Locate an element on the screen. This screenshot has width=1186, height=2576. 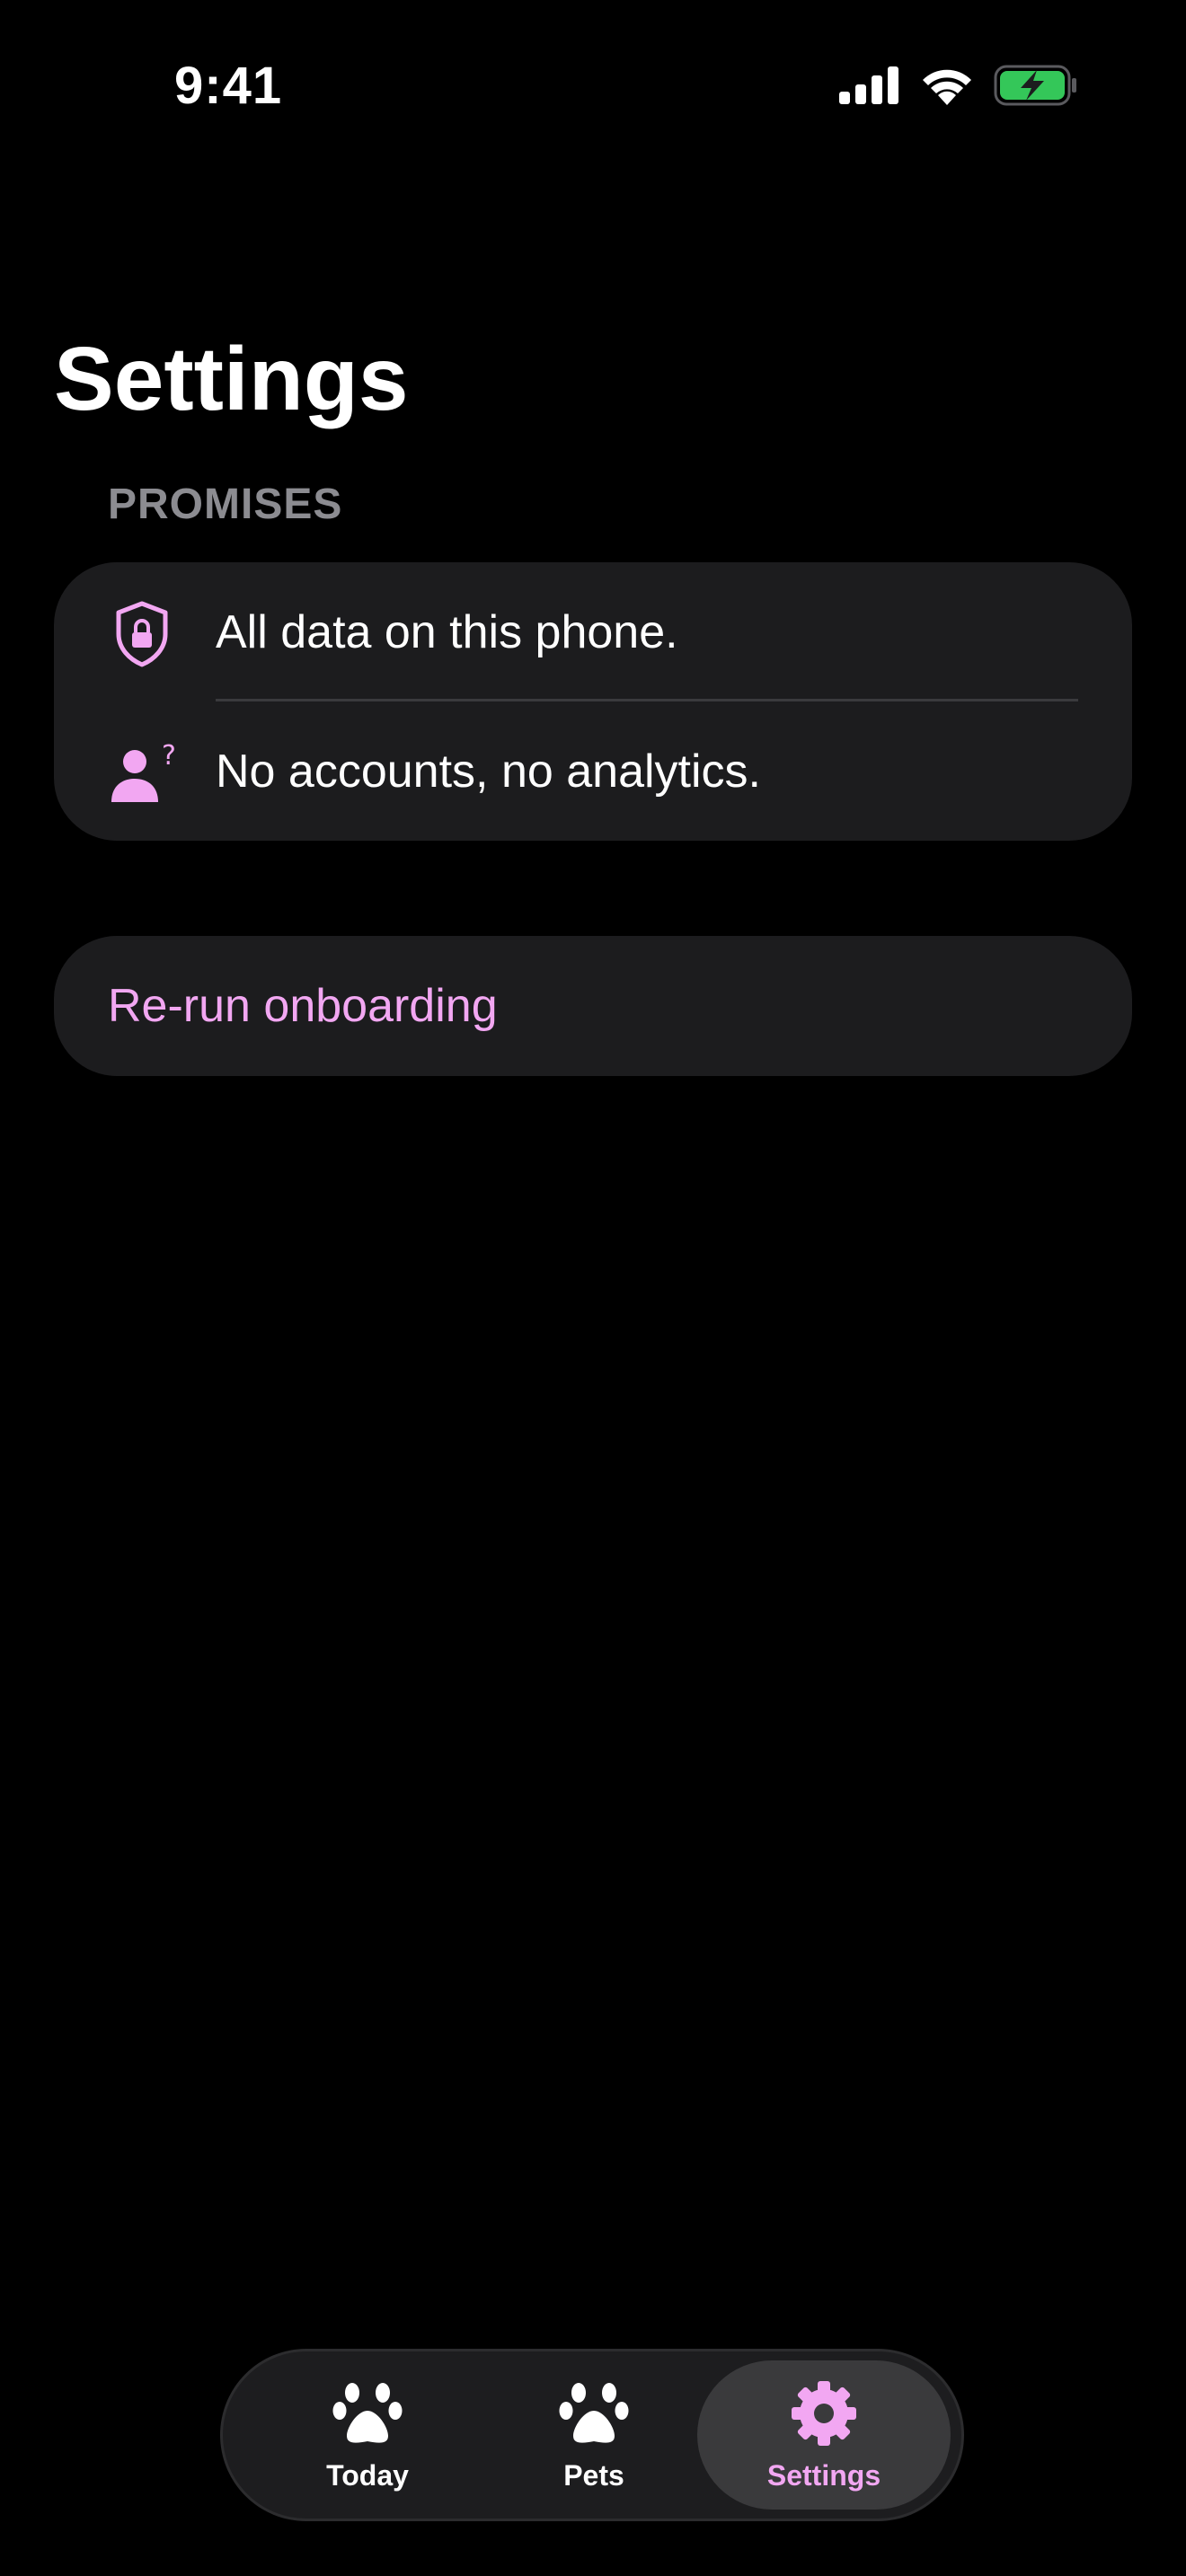
promise-label: No accounts, no analytics. is located at coordinates (489, 771).